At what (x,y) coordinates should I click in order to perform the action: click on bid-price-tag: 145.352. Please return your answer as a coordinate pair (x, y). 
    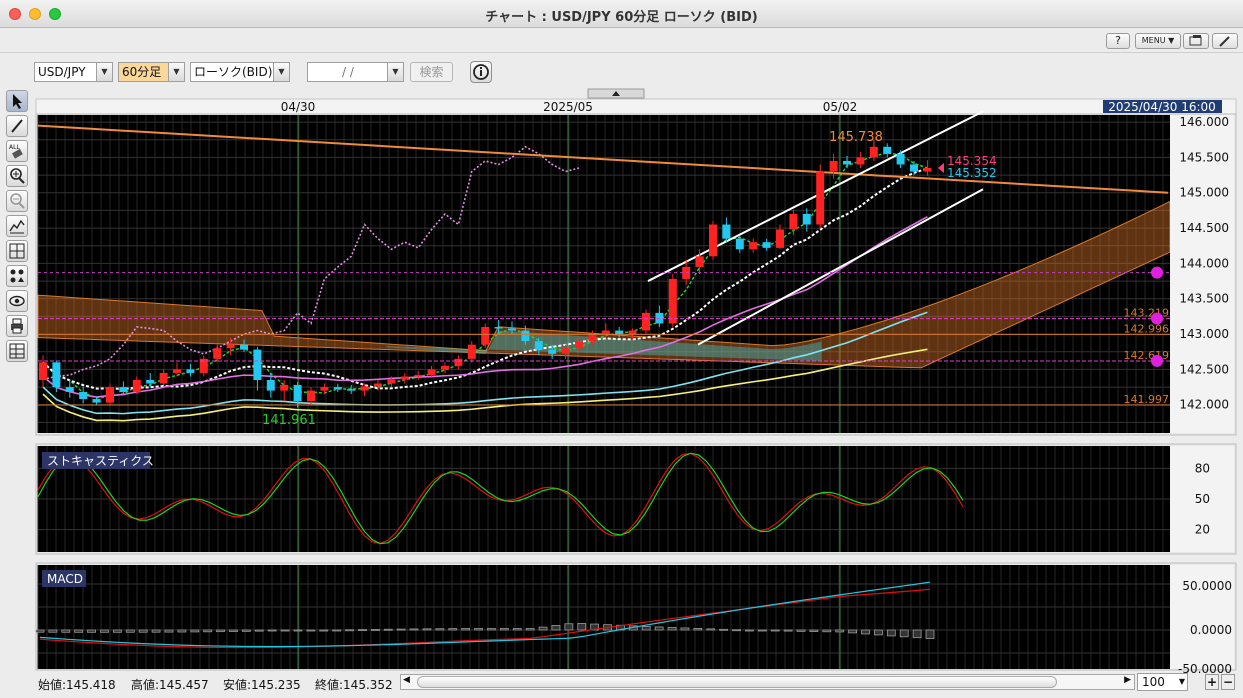
    Looking at the image, I should click on (972, 173).